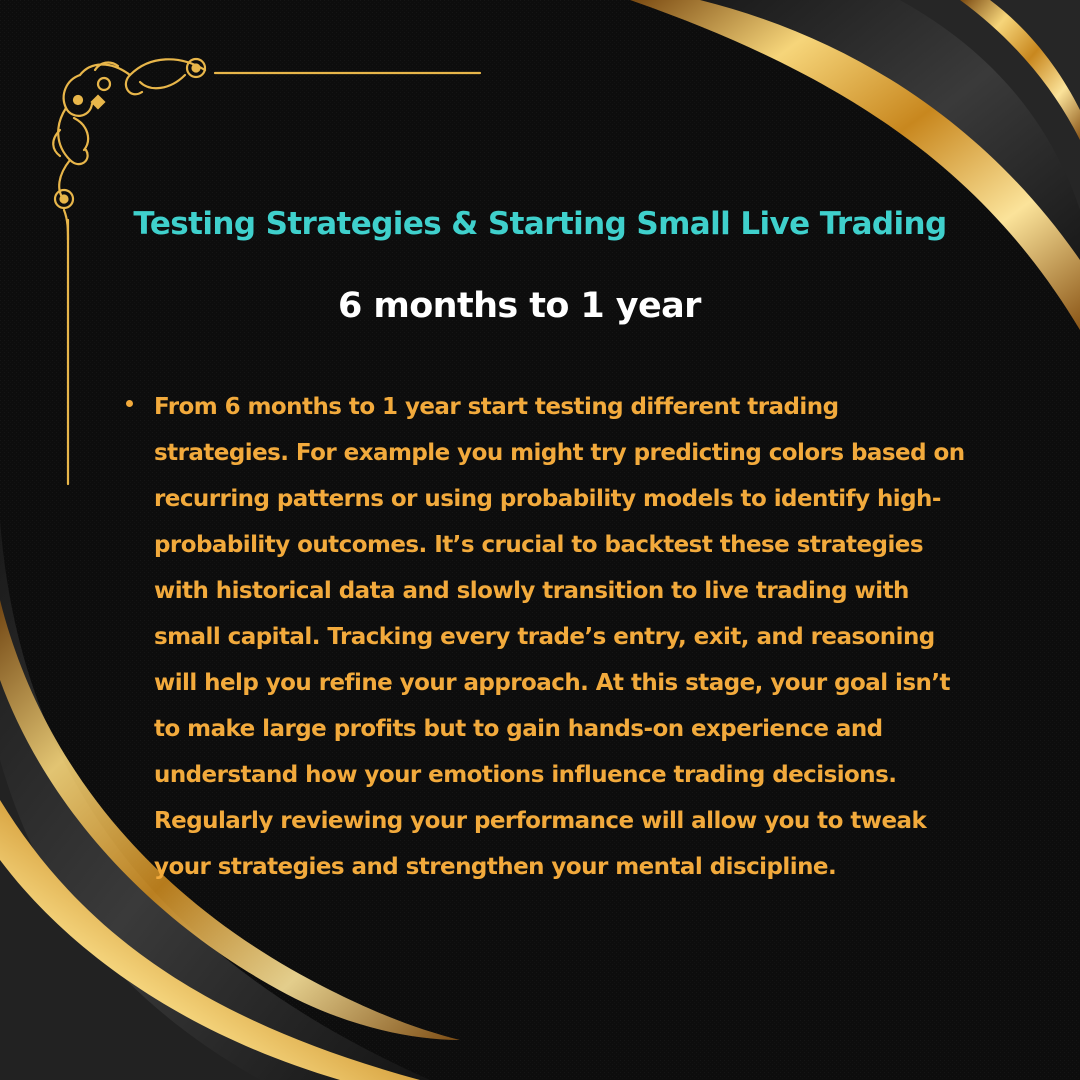 The height and width of the screenshot is (1080, 1080). What do you see at coordinates (129, 403) in the screenshot?
I see `bullet-point-icon` at bounding box center [129, 403].